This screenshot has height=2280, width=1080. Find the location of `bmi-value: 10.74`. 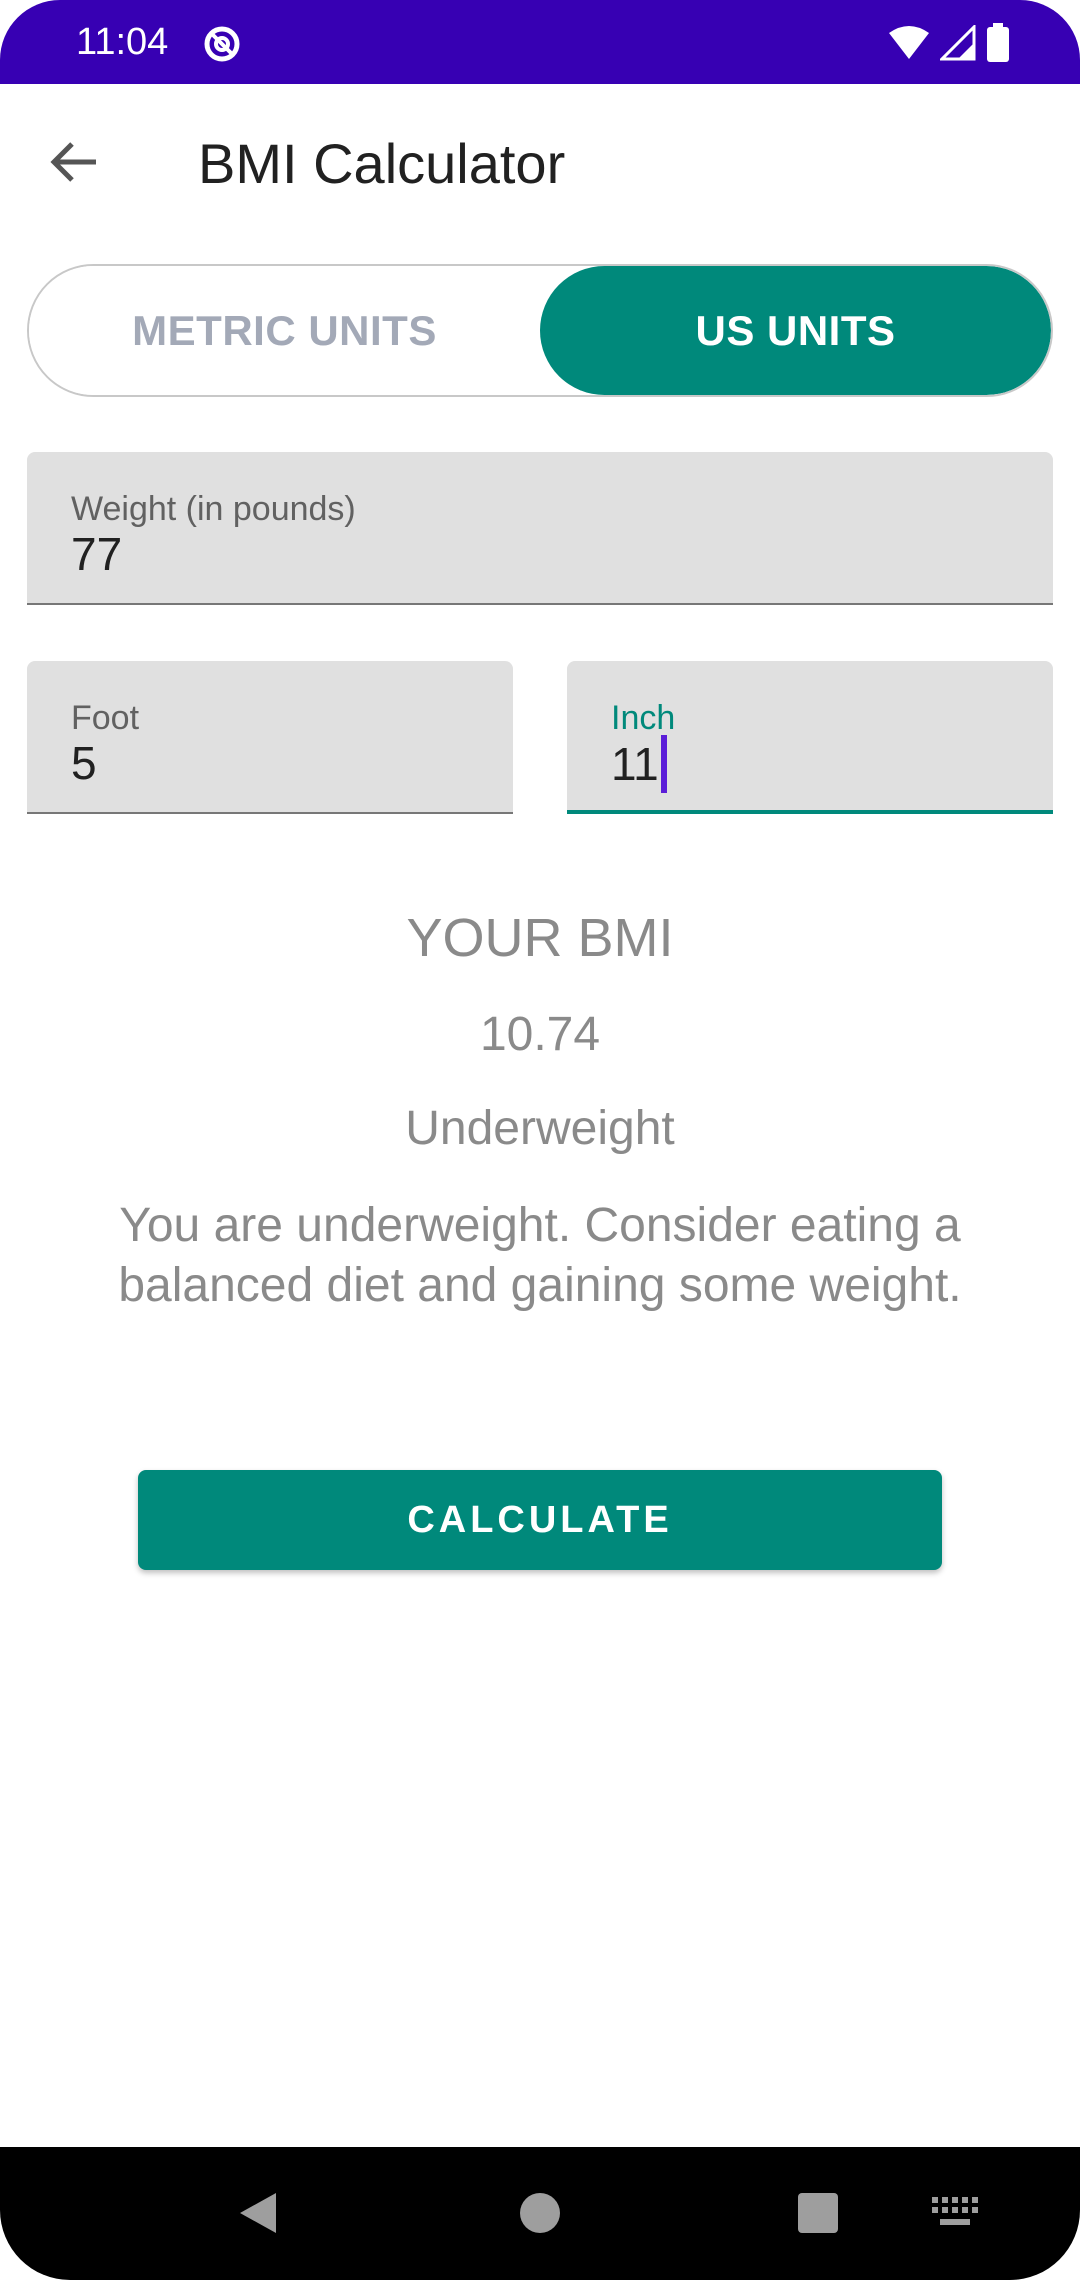

bmi-value: 10.74 is located at coordinates (540, 1034).